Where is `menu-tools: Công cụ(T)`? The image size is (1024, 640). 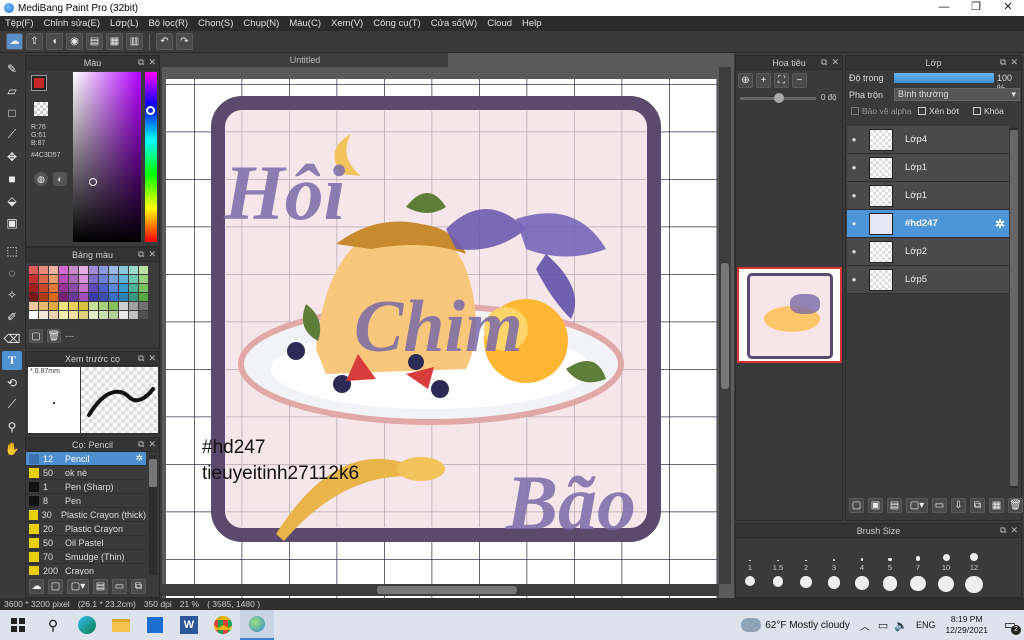 menu-tools: Công cụ(T) is located at coordinates (397, 23).